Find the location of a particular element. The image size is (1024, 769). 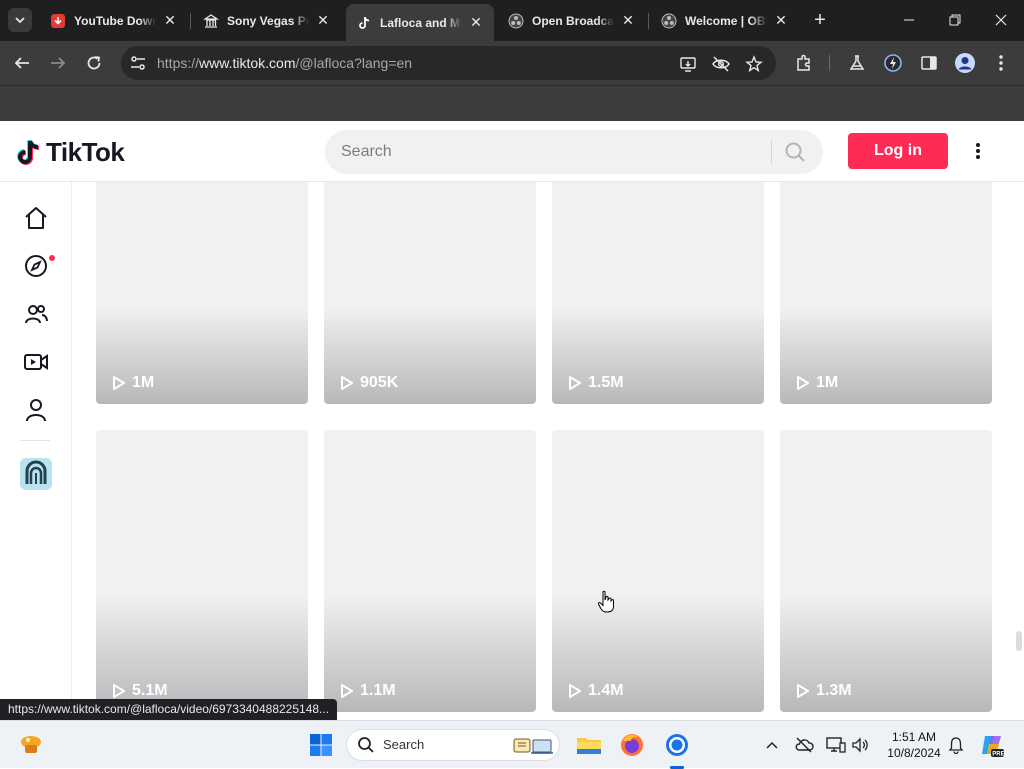

widgets-icon is located at coordinates (31, 745).